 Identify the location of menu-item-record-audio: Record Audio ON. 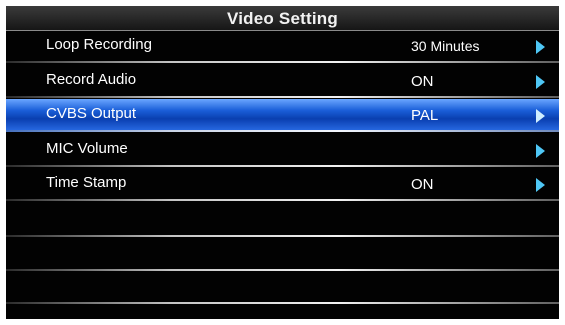
(282, 81).